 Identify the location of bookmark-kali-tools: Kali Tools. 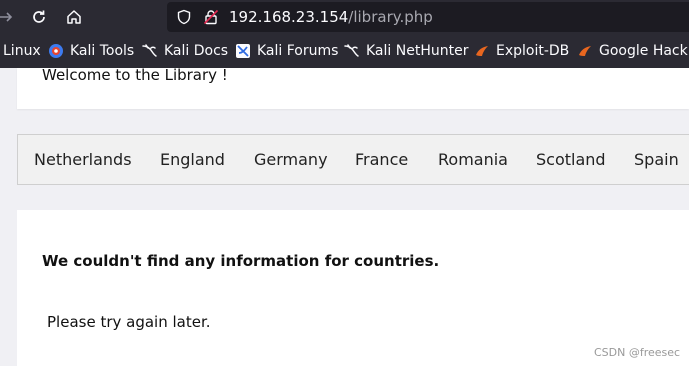
(91, 51).